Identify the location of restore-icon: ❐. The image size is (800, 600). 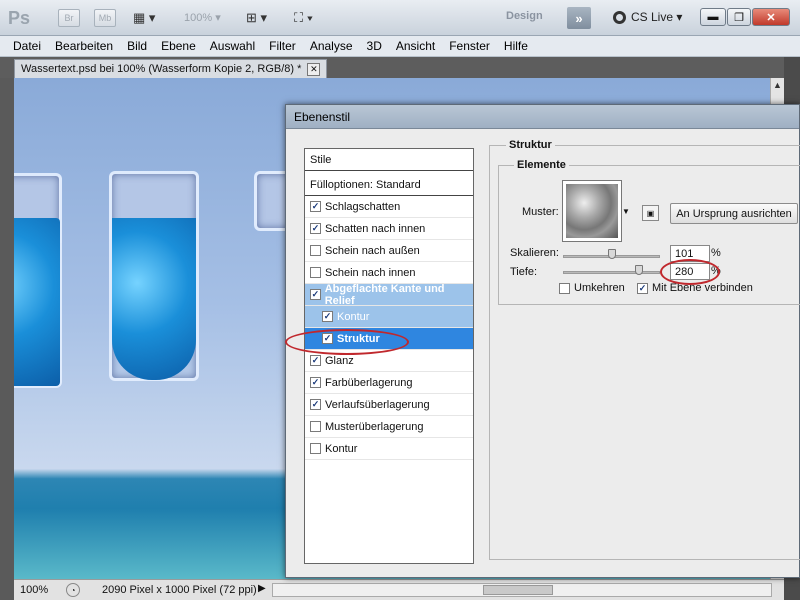
(739, 17).